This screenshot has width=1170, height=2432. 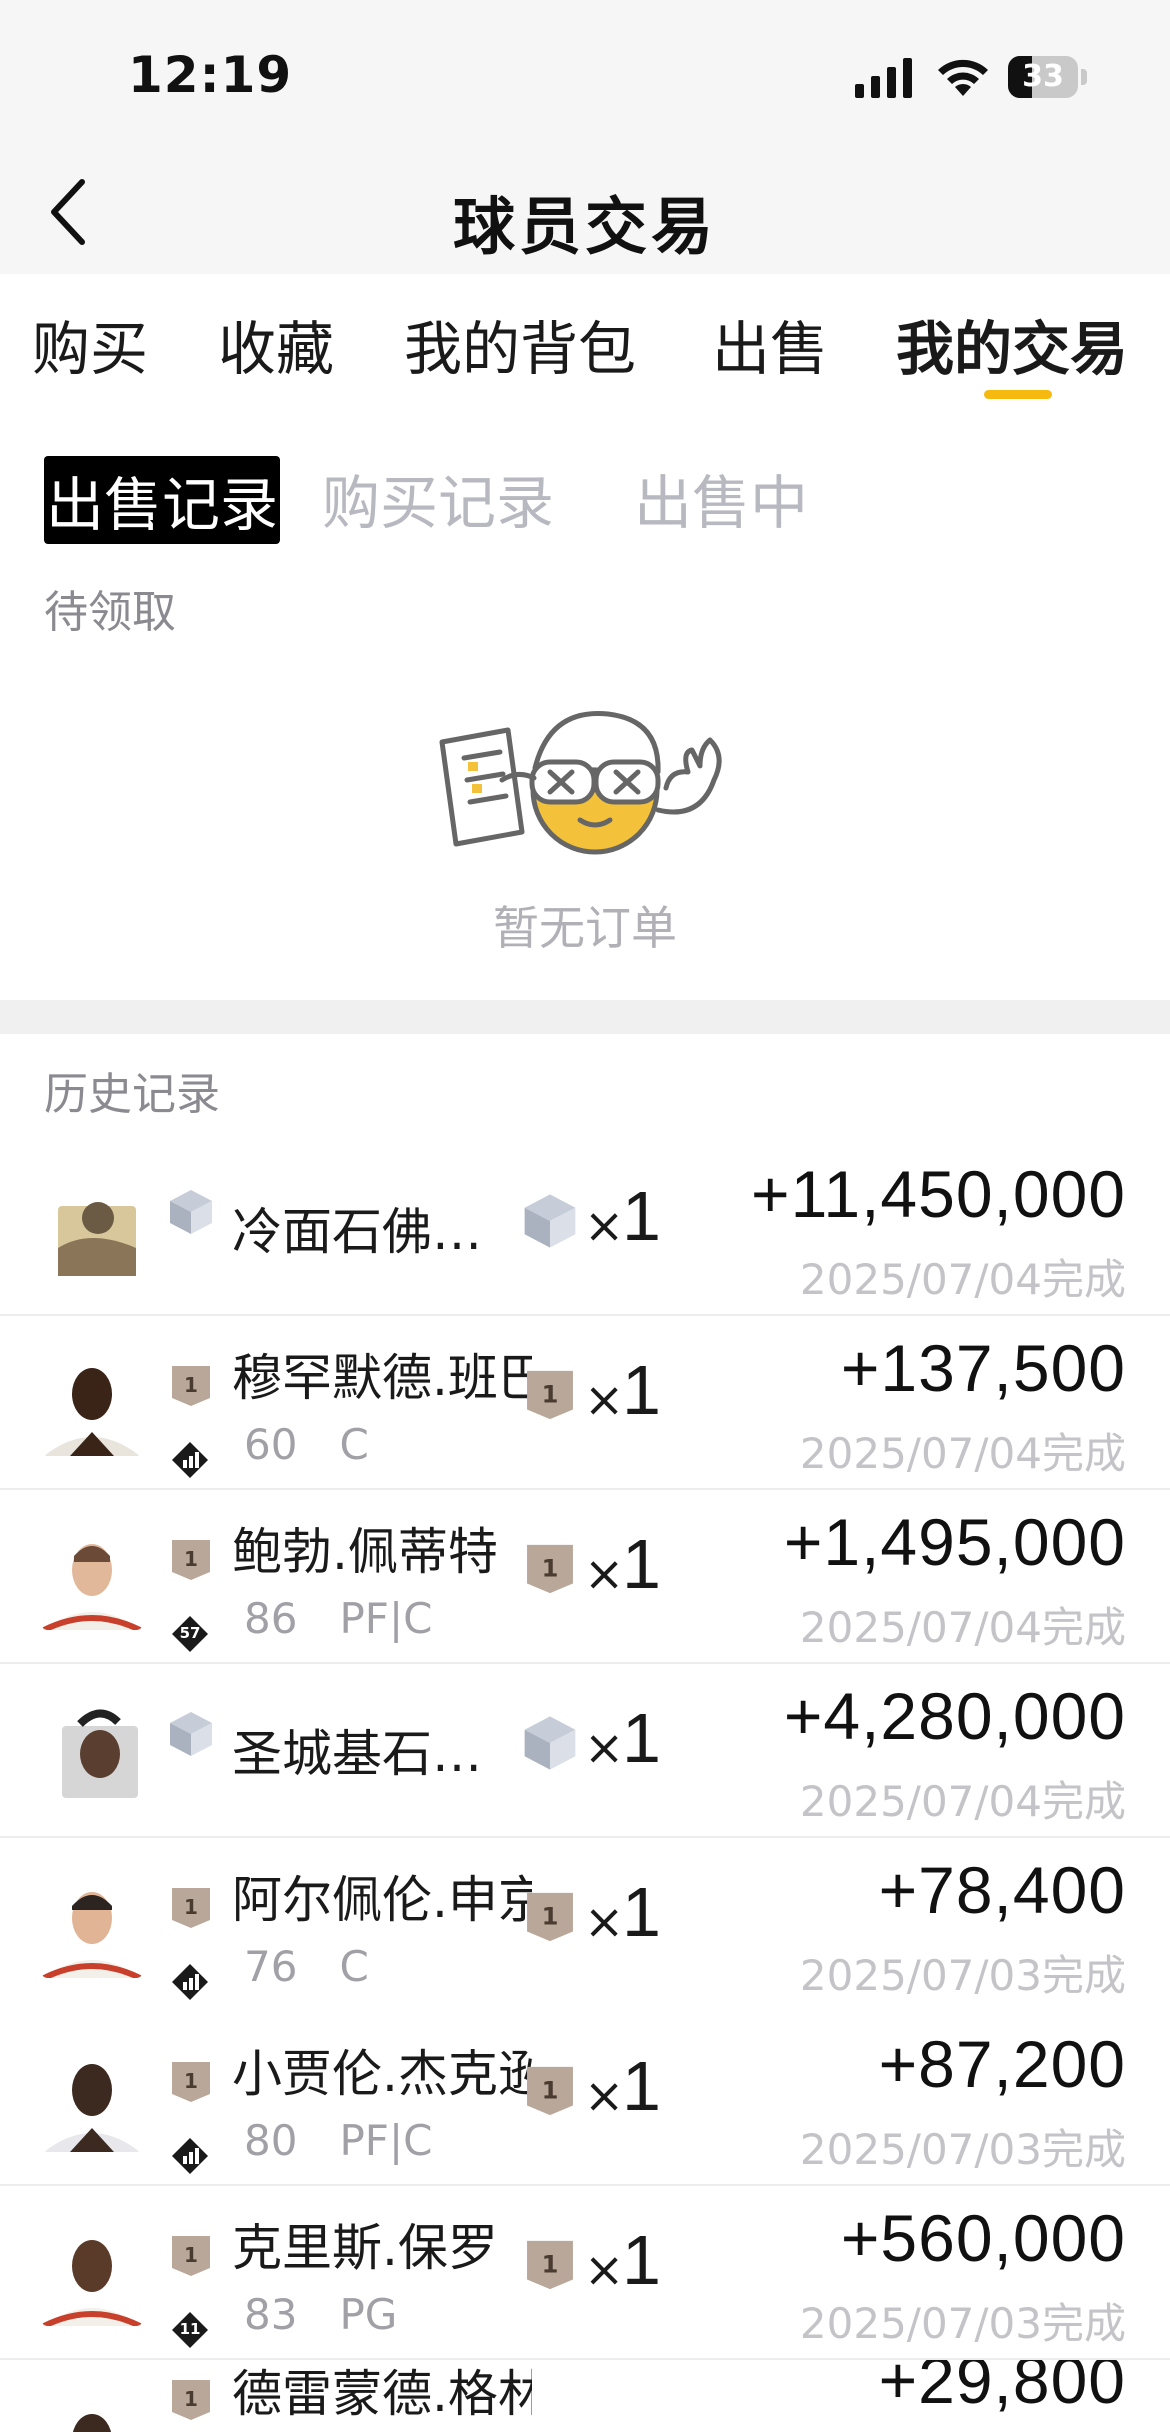 What do you see at coordinates (271, 1966) in the screenshot?
I see `player-rating: 76` at bounding box center [271, 1966].